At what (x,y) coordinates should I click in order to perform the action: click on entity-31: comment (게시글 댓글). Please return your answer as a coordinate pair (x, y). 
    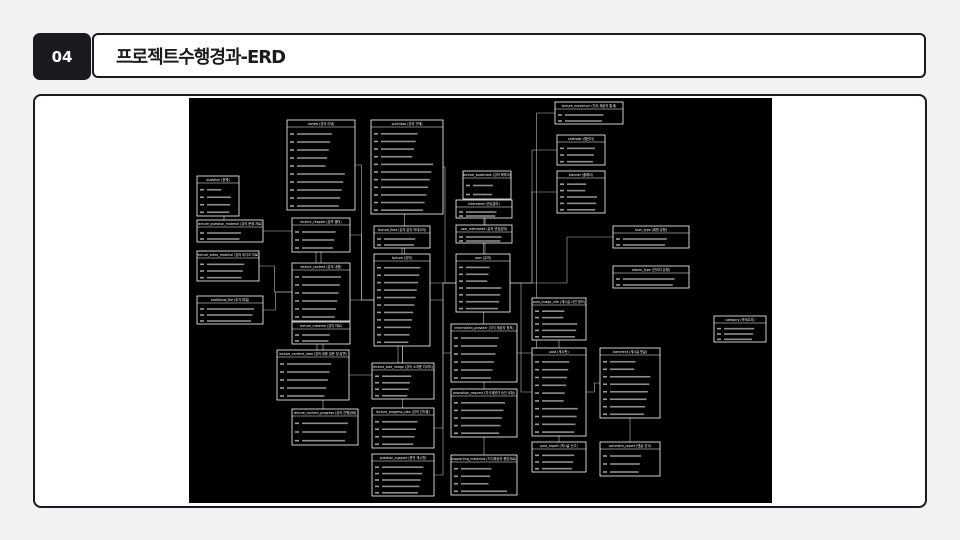
    Looking at the image, I should click on (630, 383).